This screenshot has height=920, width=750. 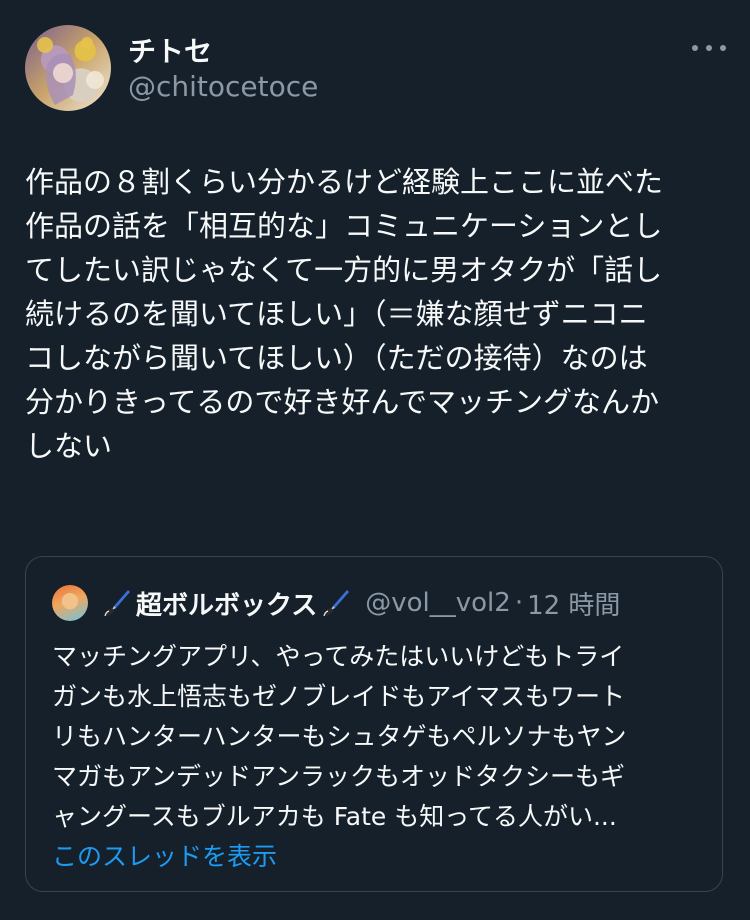 I want to click on more-horizontal-icon, so click(x=695, y=48).